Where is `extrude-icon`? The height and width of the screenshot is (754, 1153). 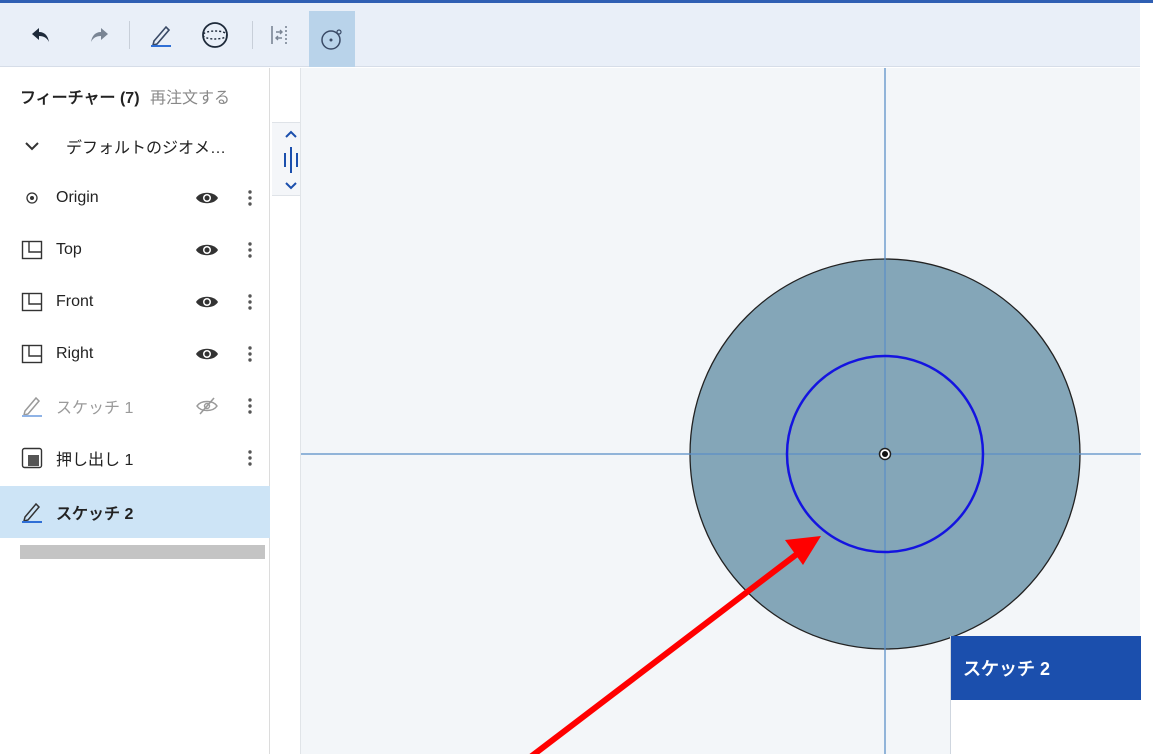
extrude-icon is located at coordinates (32, 458).